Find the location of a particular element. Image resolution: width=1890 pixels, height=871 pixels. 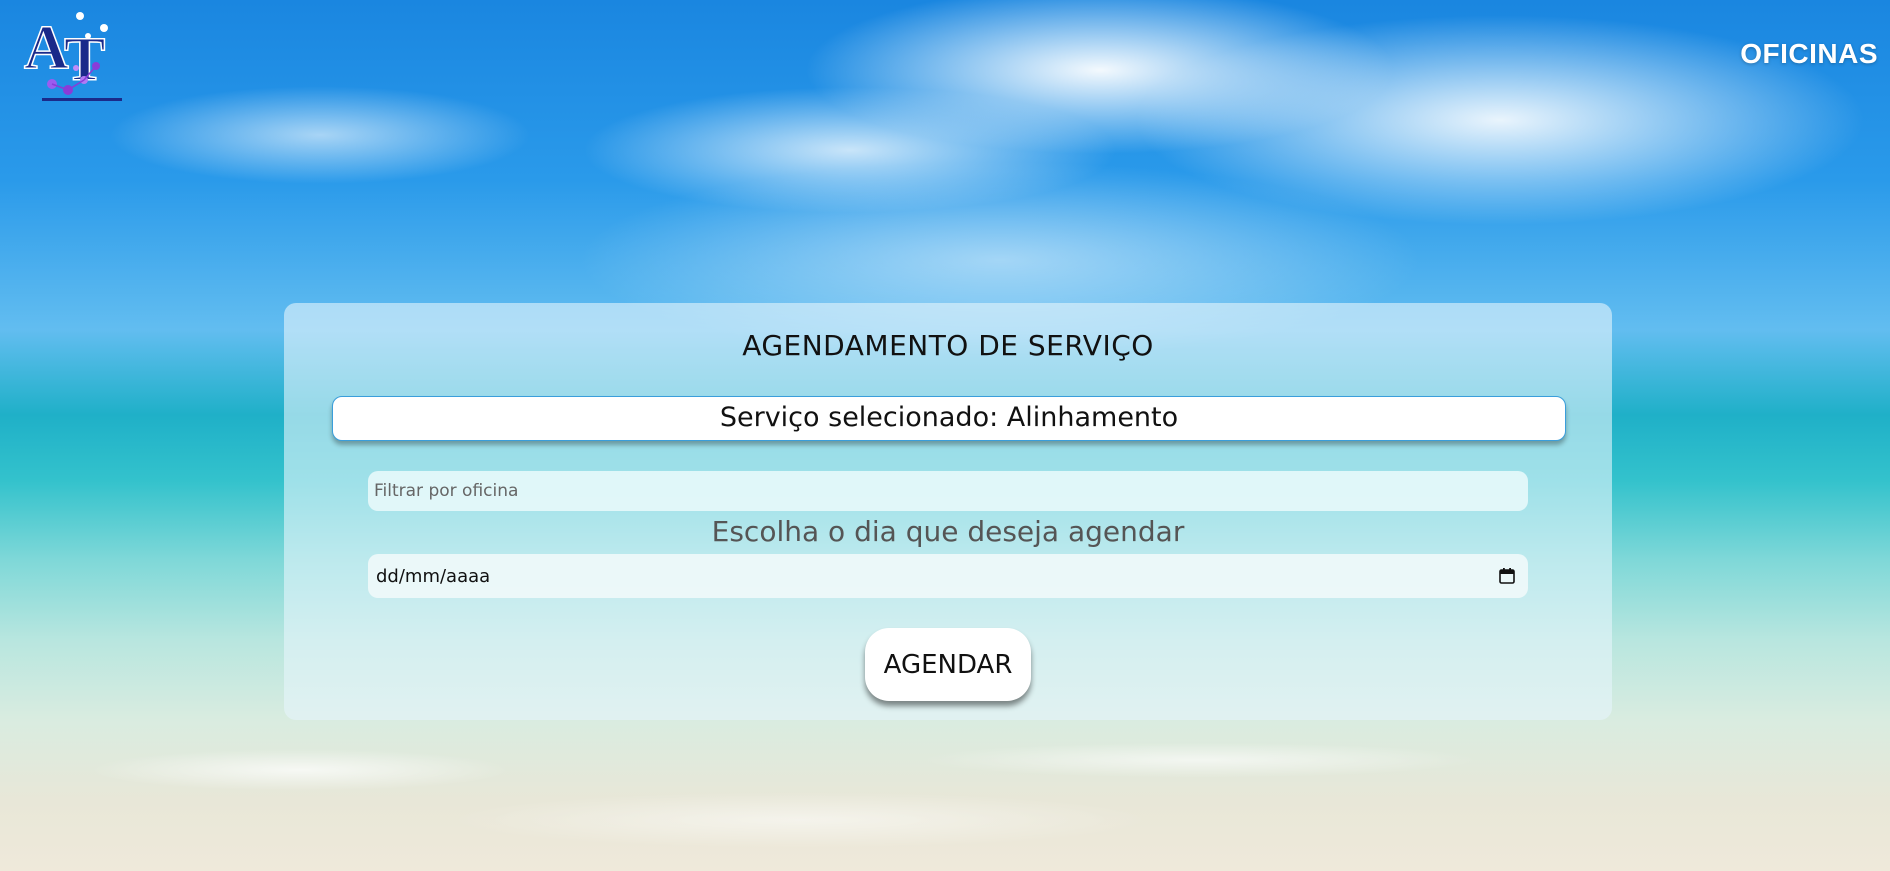

logo-image: A T is located at coordinates (78, 55).